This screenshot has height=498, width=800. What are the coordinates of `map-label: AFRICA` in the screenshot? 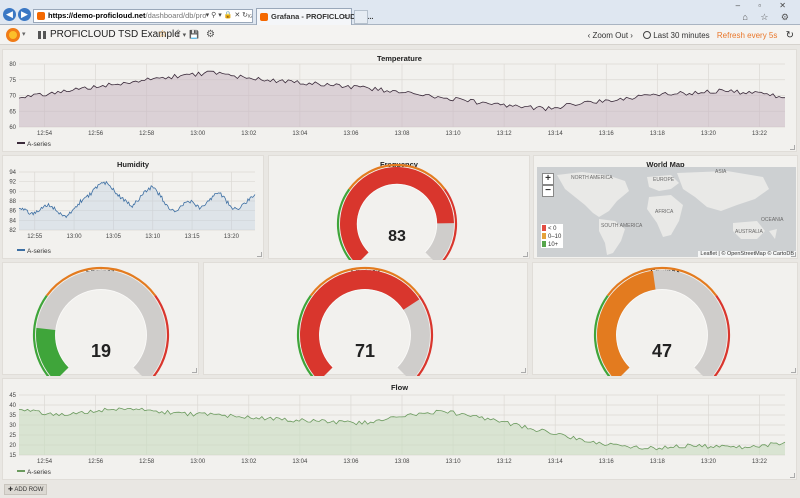 It's located at (664, 212).